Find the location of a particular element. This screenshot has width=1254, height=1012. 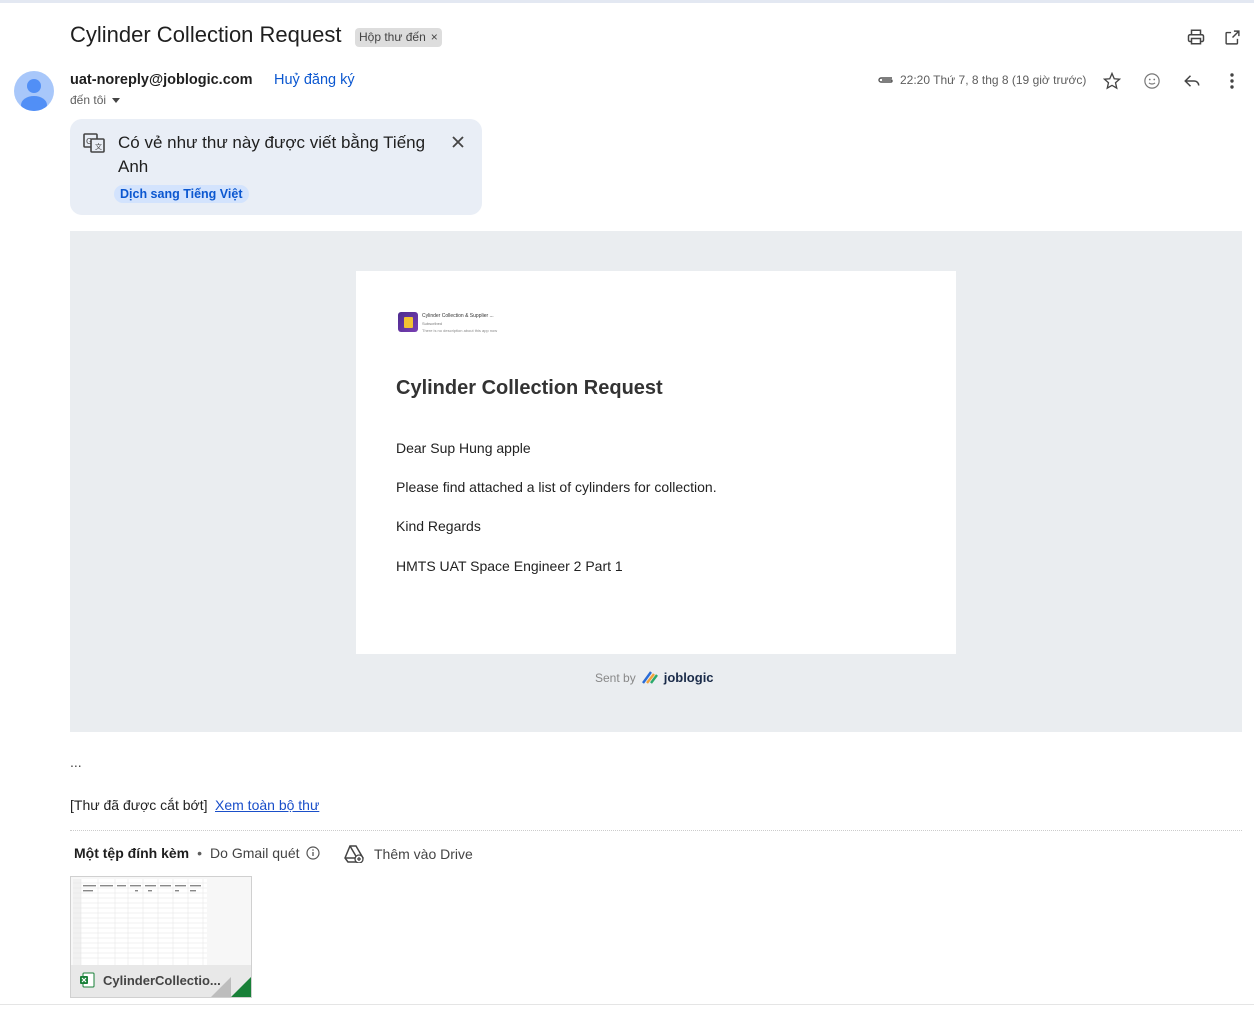

scan-notice: Do Gmail quét is located at coordinates (255, 853).